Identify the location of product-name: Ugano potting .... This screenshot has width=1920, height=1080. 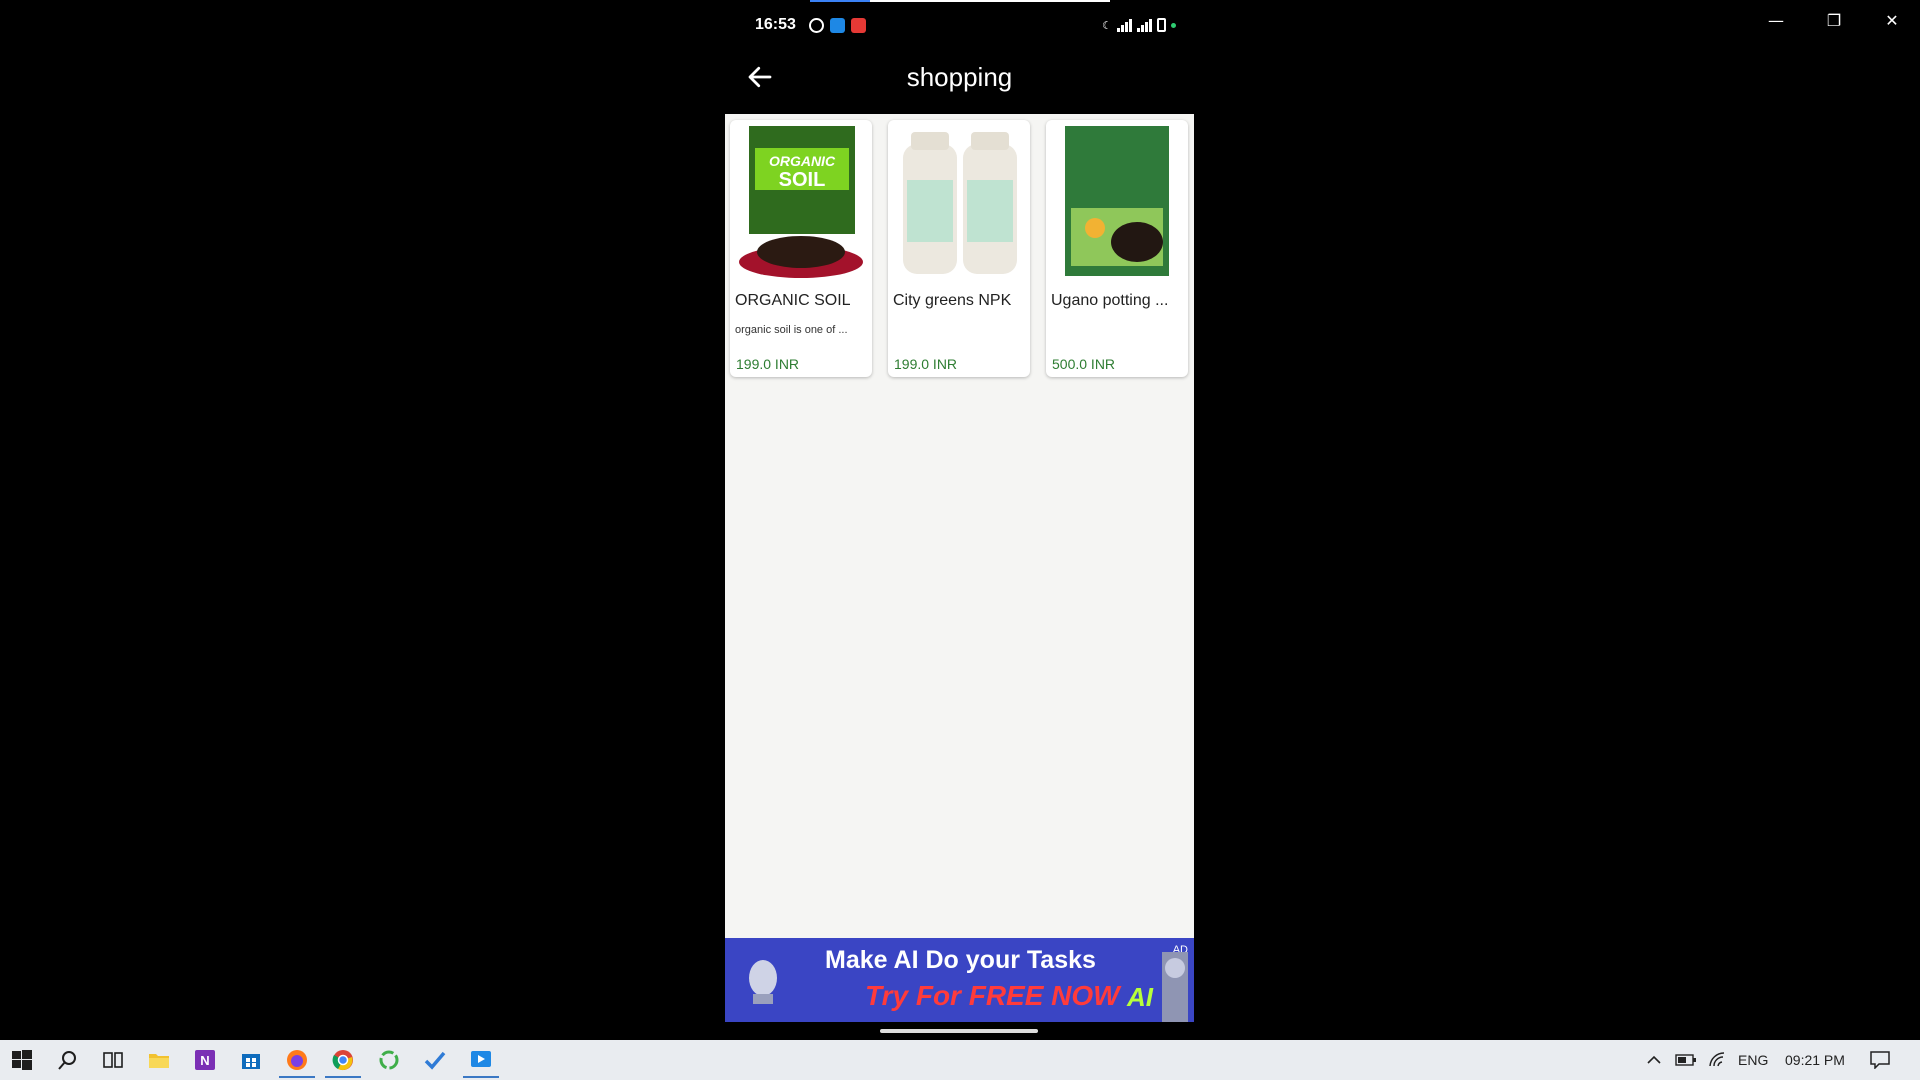
(1110, 300).